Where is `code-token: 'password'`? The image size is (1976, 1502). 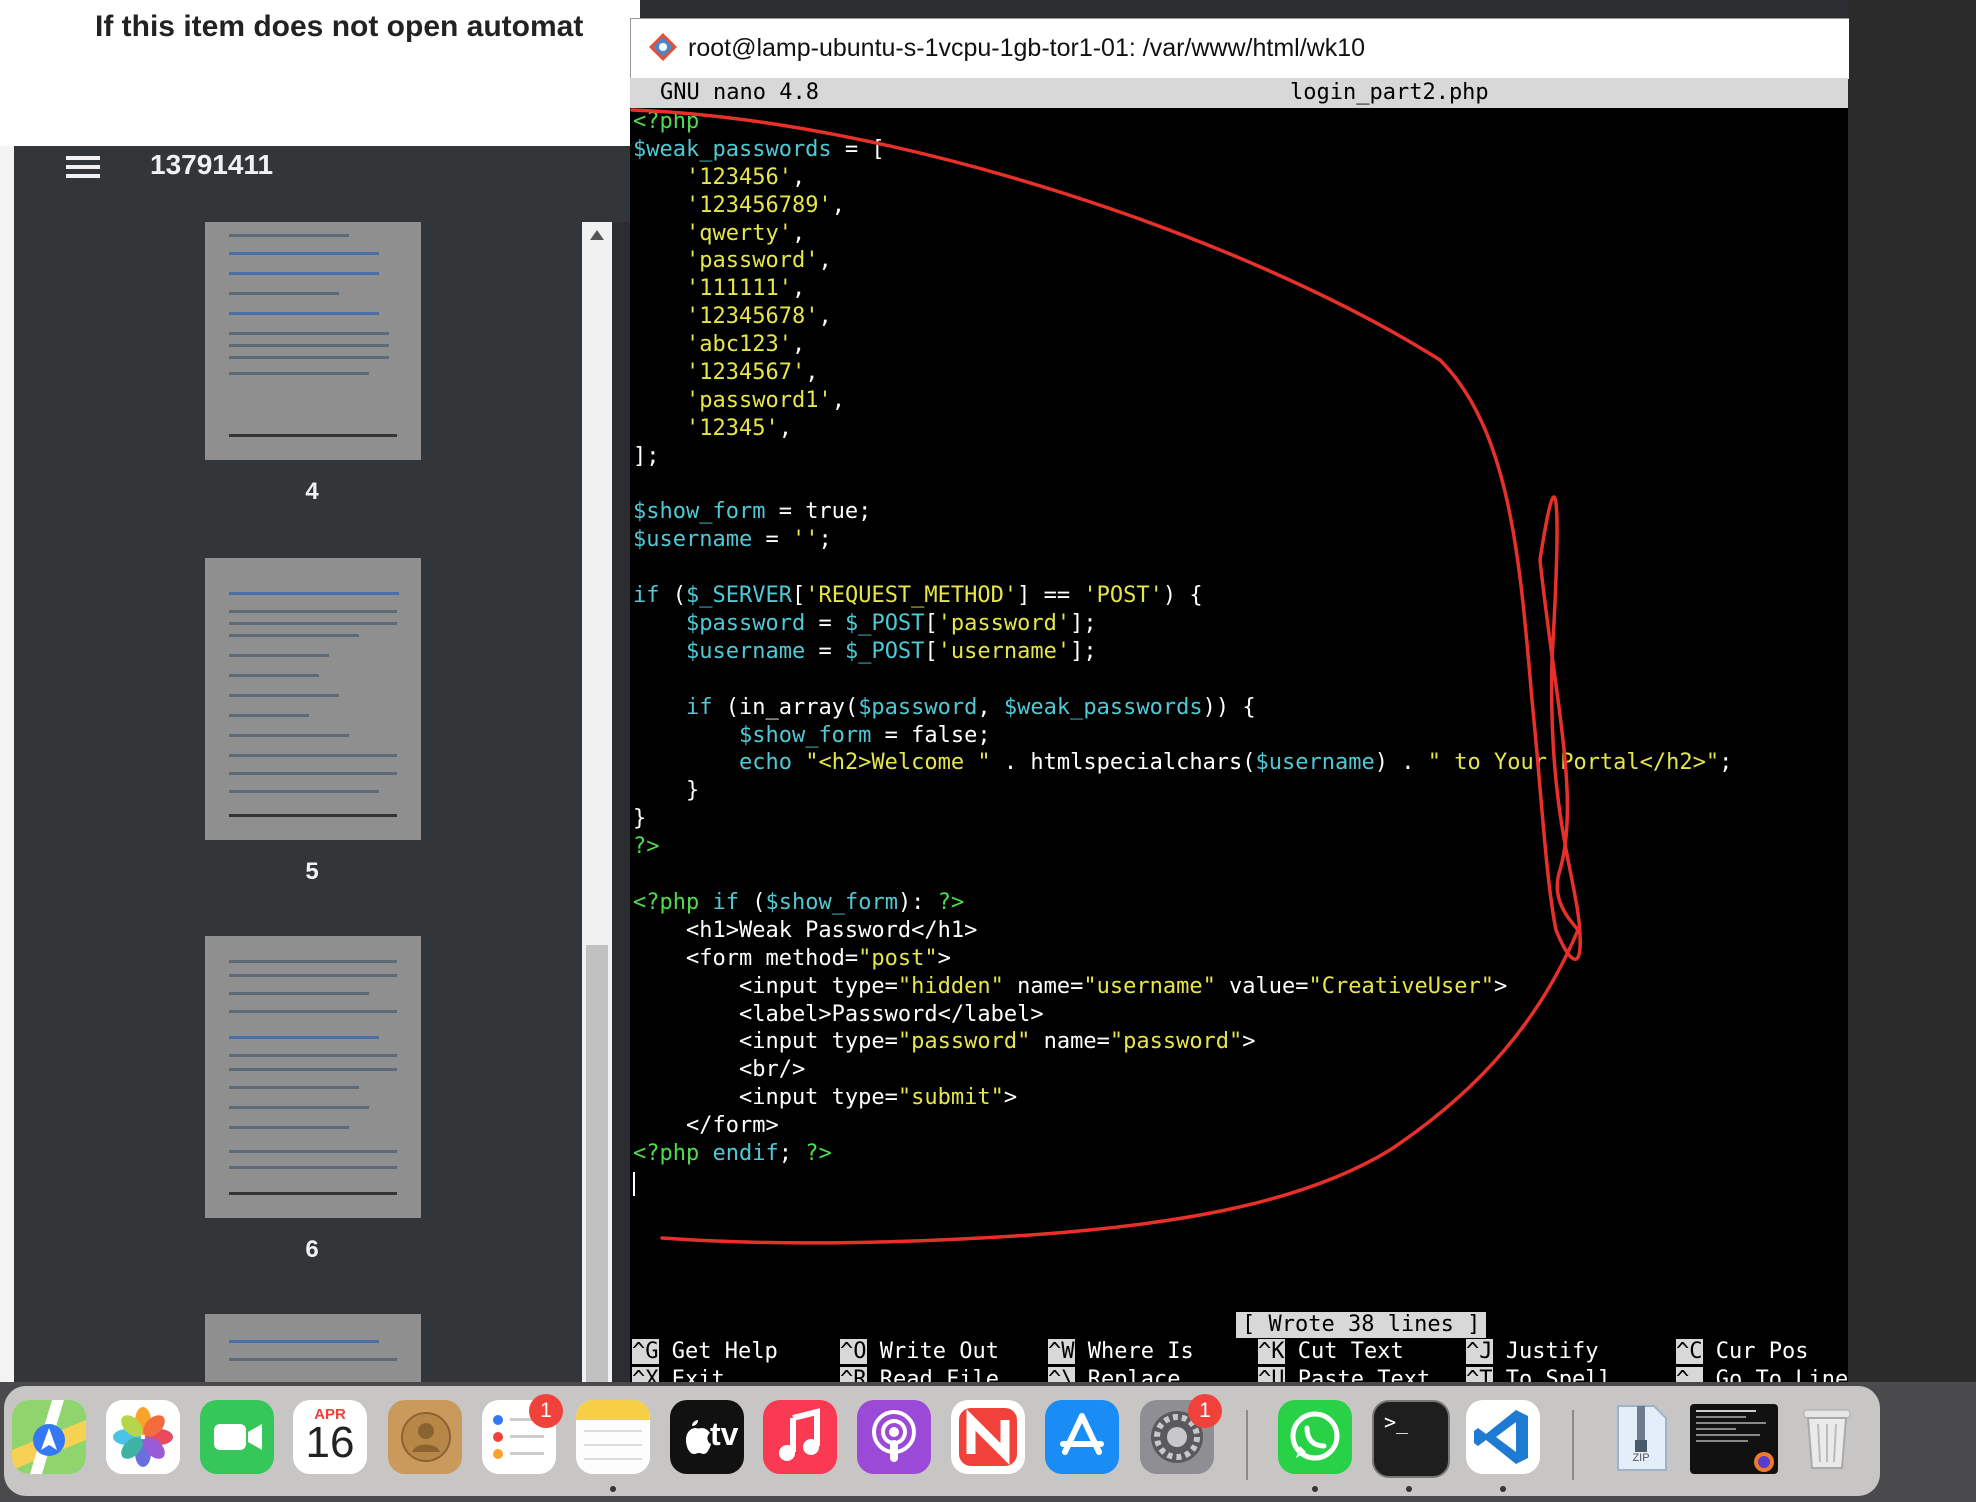 code-token: 'password' is located at coordinates (1004, 624).